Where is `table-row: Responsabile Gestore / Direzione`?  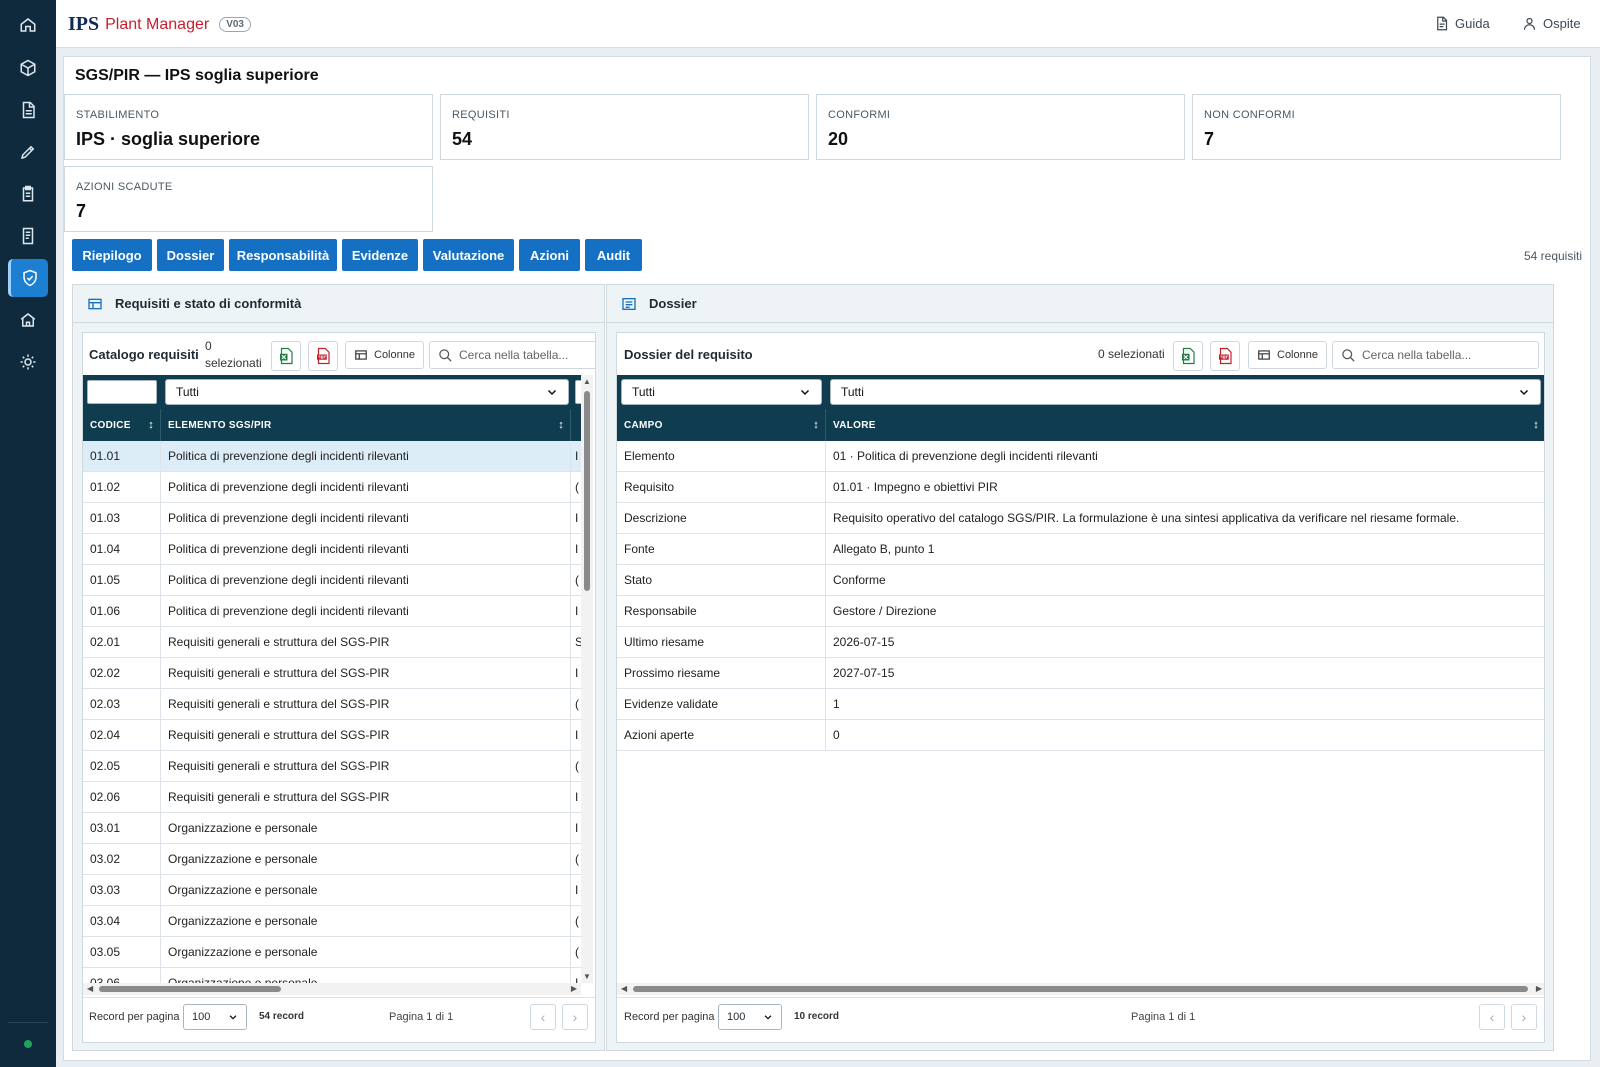 table-row: Responsabile Gestore / Direzione is located at coordinates (1080, 611).